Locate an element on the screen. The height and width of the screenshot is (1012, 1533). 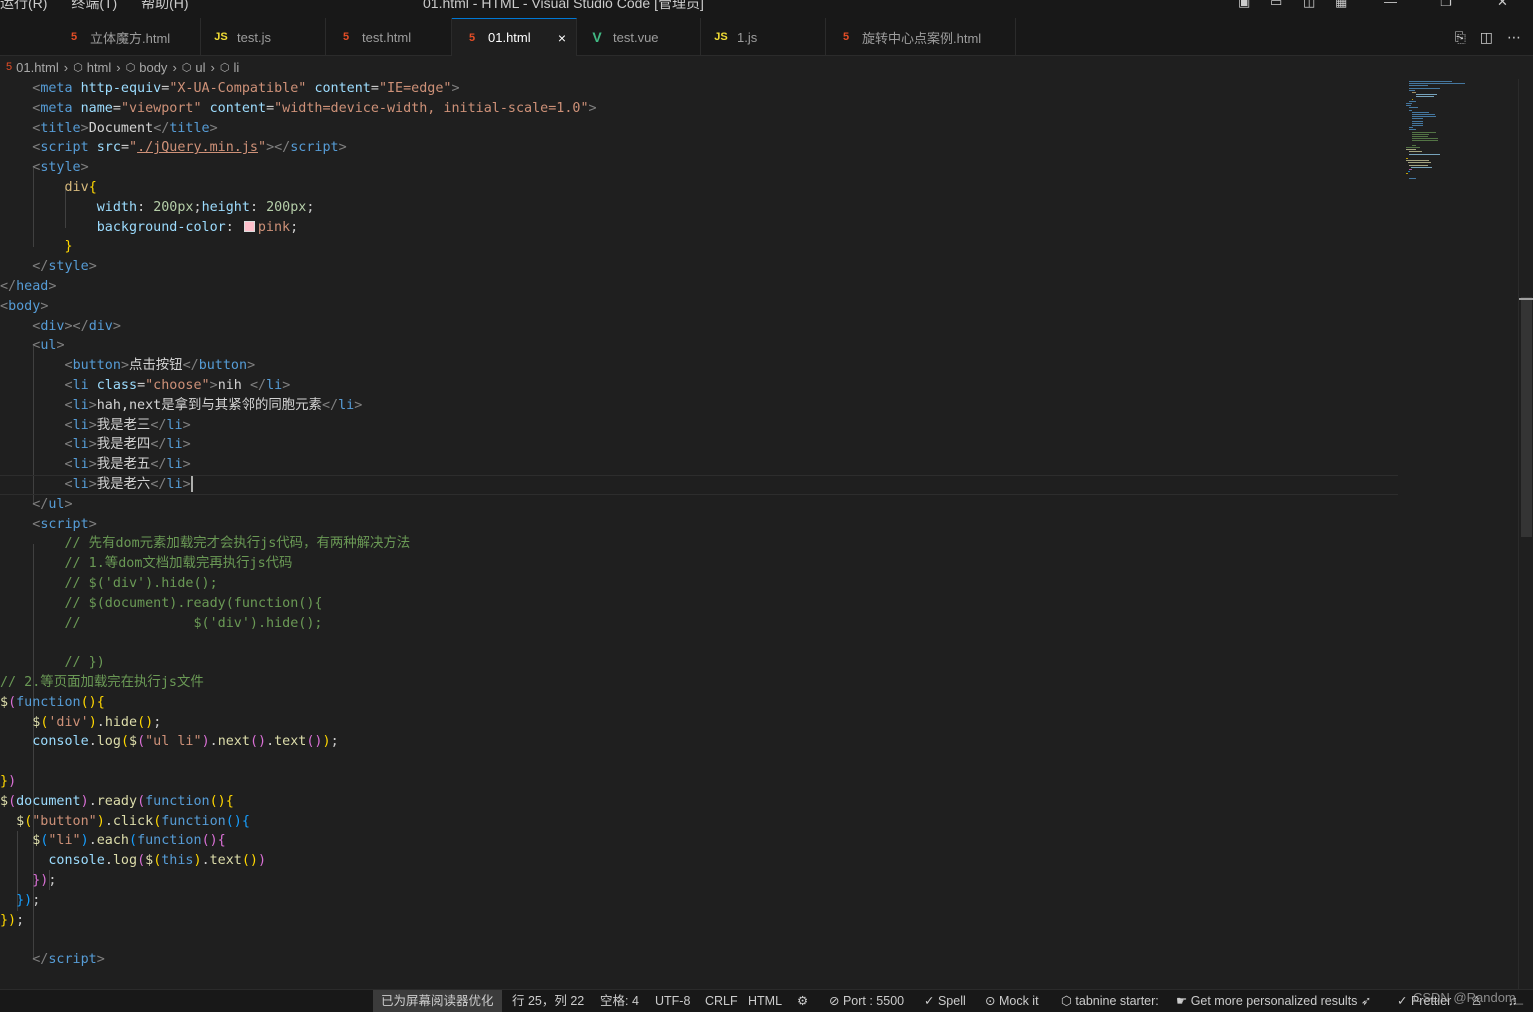
code-line: <li>hah,next是拿到与其紧邻的同胞元素</li> is located at coordinates (181, 406).